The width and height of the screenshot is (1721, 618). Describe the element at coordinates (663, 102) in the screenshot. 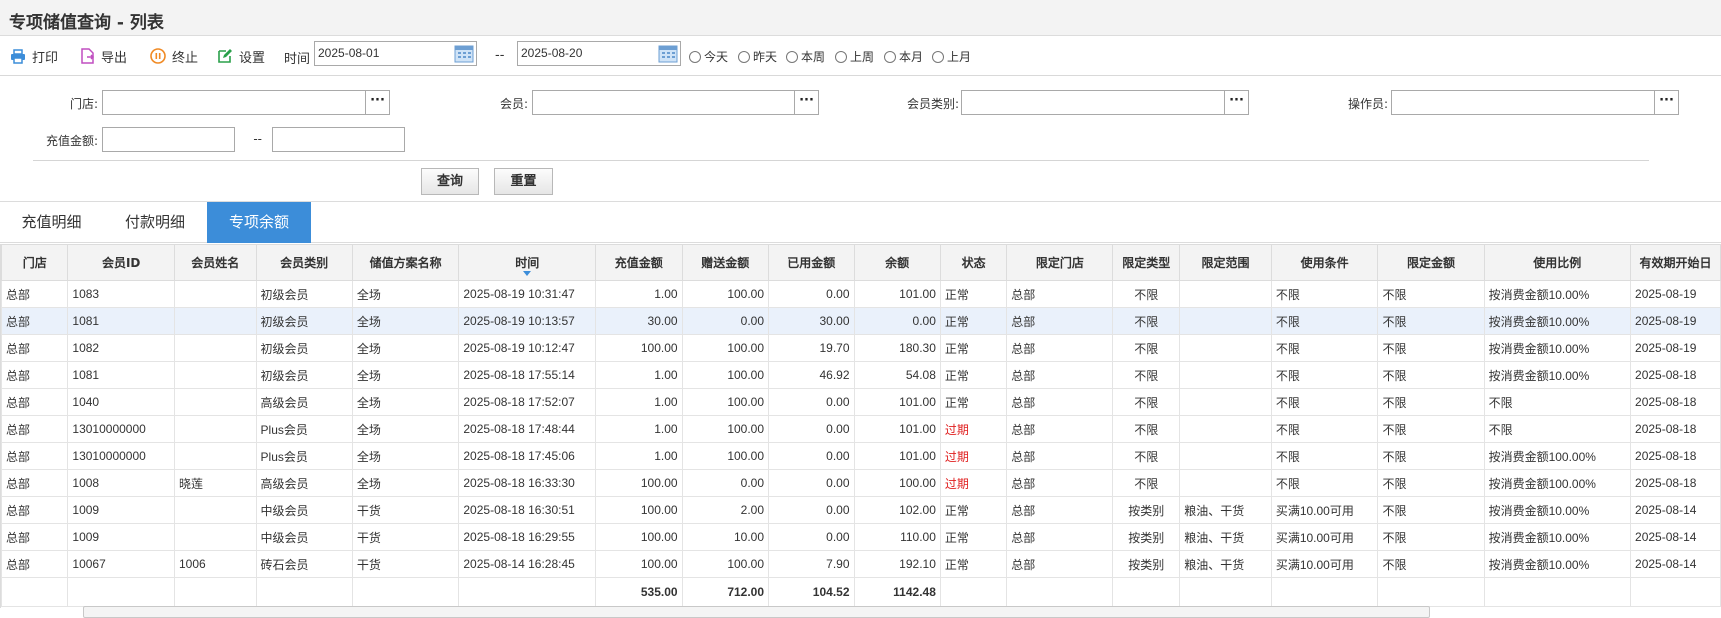

I see `member-input` at that location.